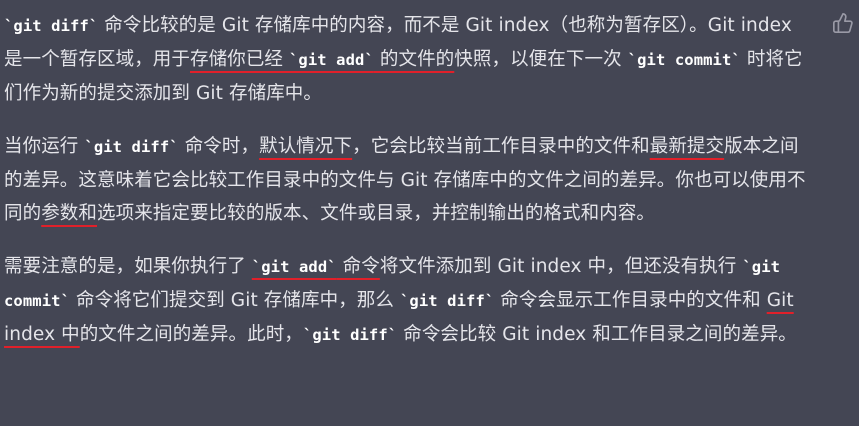 Image resolution: width=859 pixels, height=426 pixels. Describe the element at coordinates (235, 300) in the screenshot. I see `text-segment: 命令将它们提交到 Git 存储库中，那么` at that location.